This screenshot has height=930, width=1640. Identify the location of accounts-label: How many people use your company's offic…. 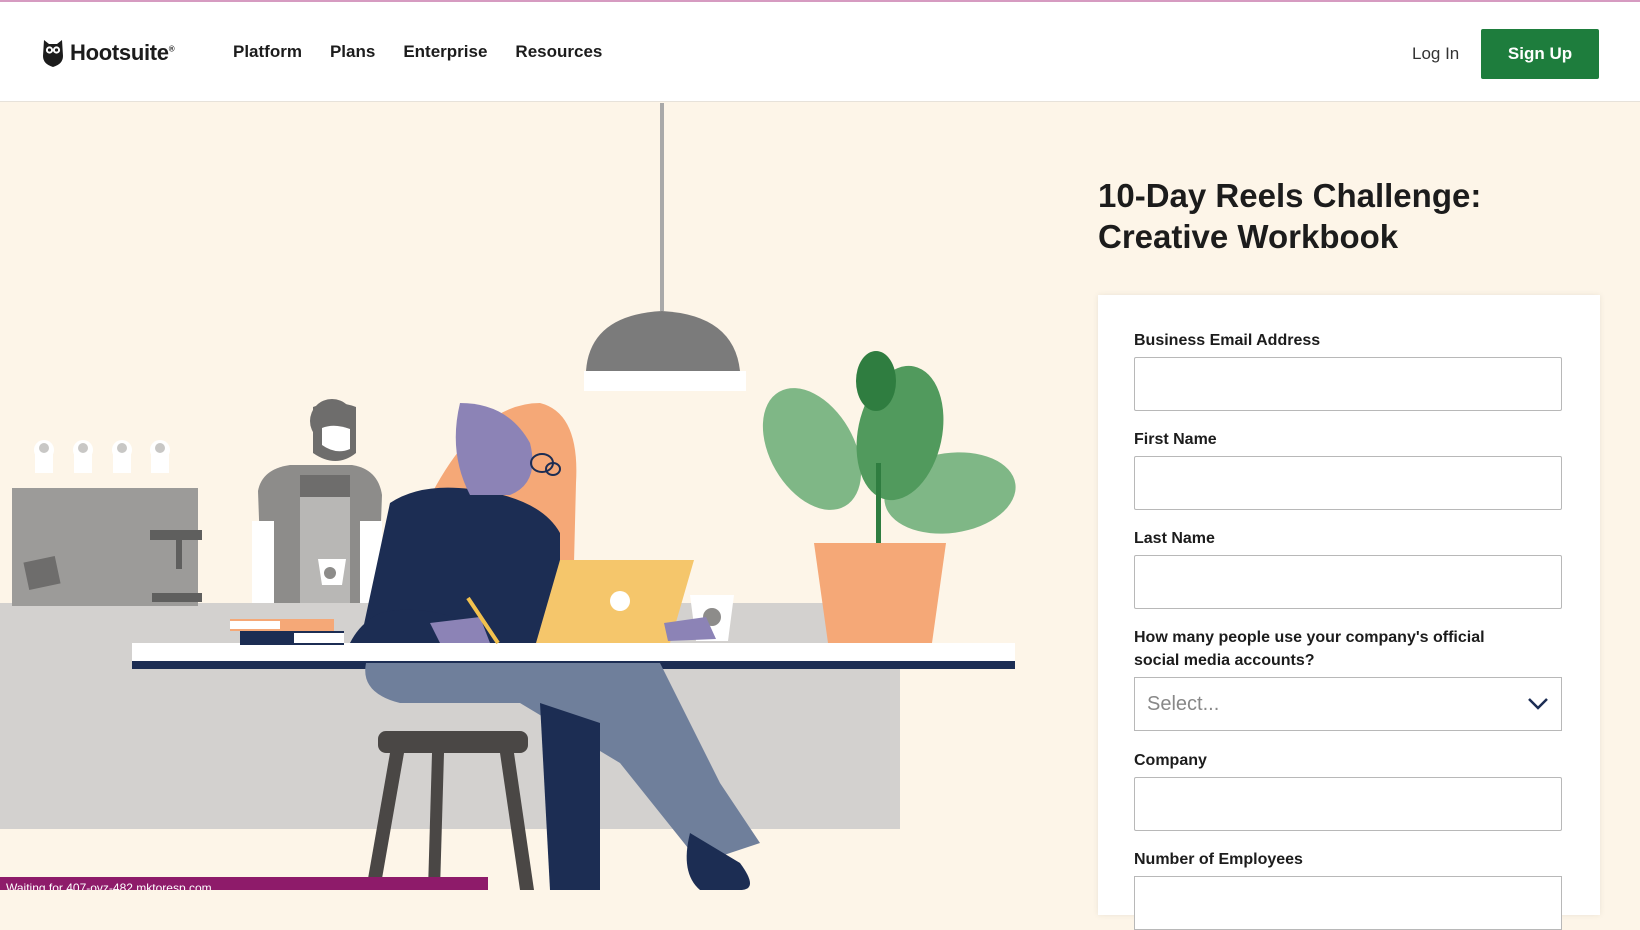
(1309, 649).